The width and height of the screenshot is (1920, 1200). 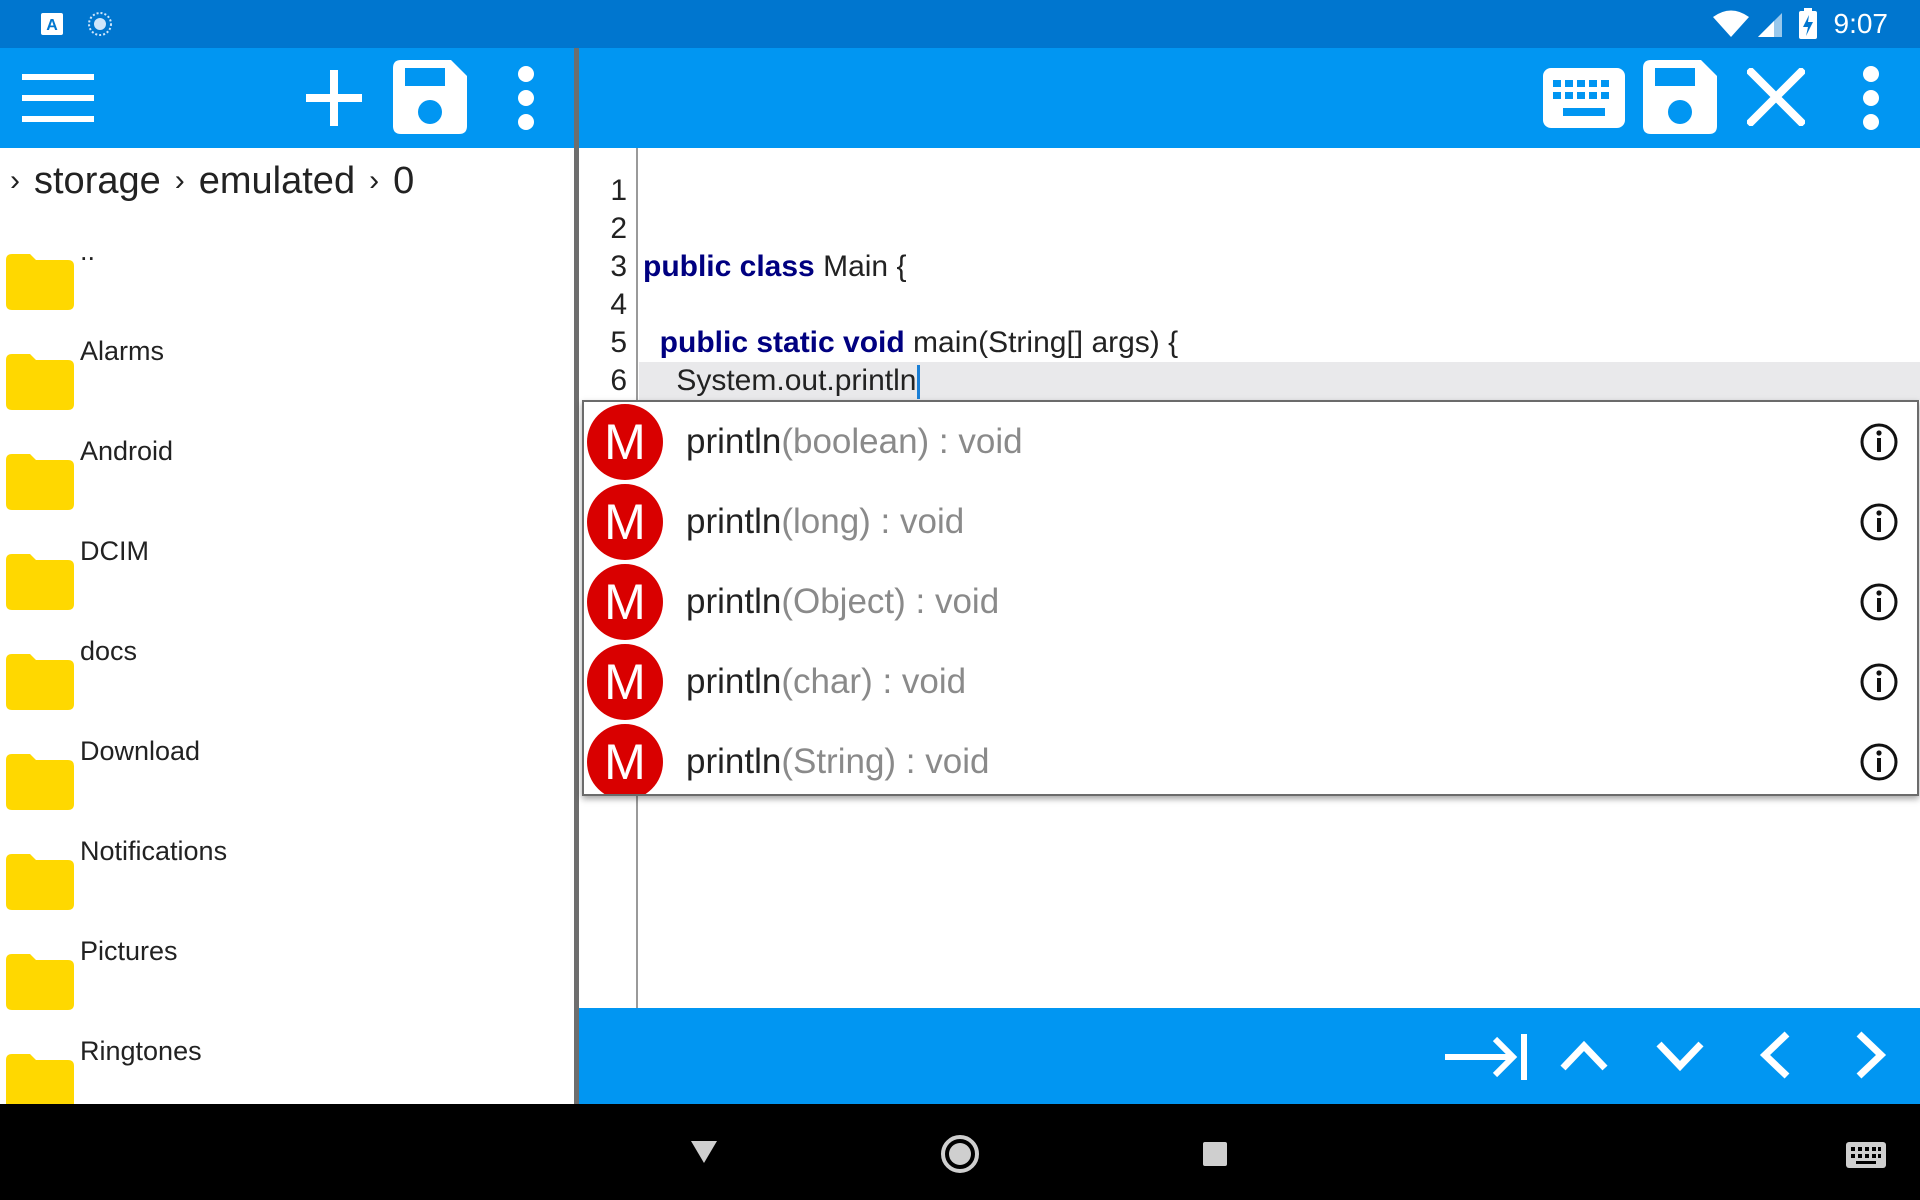 I want to click on line-number: 1, so click(x=618, y=190).